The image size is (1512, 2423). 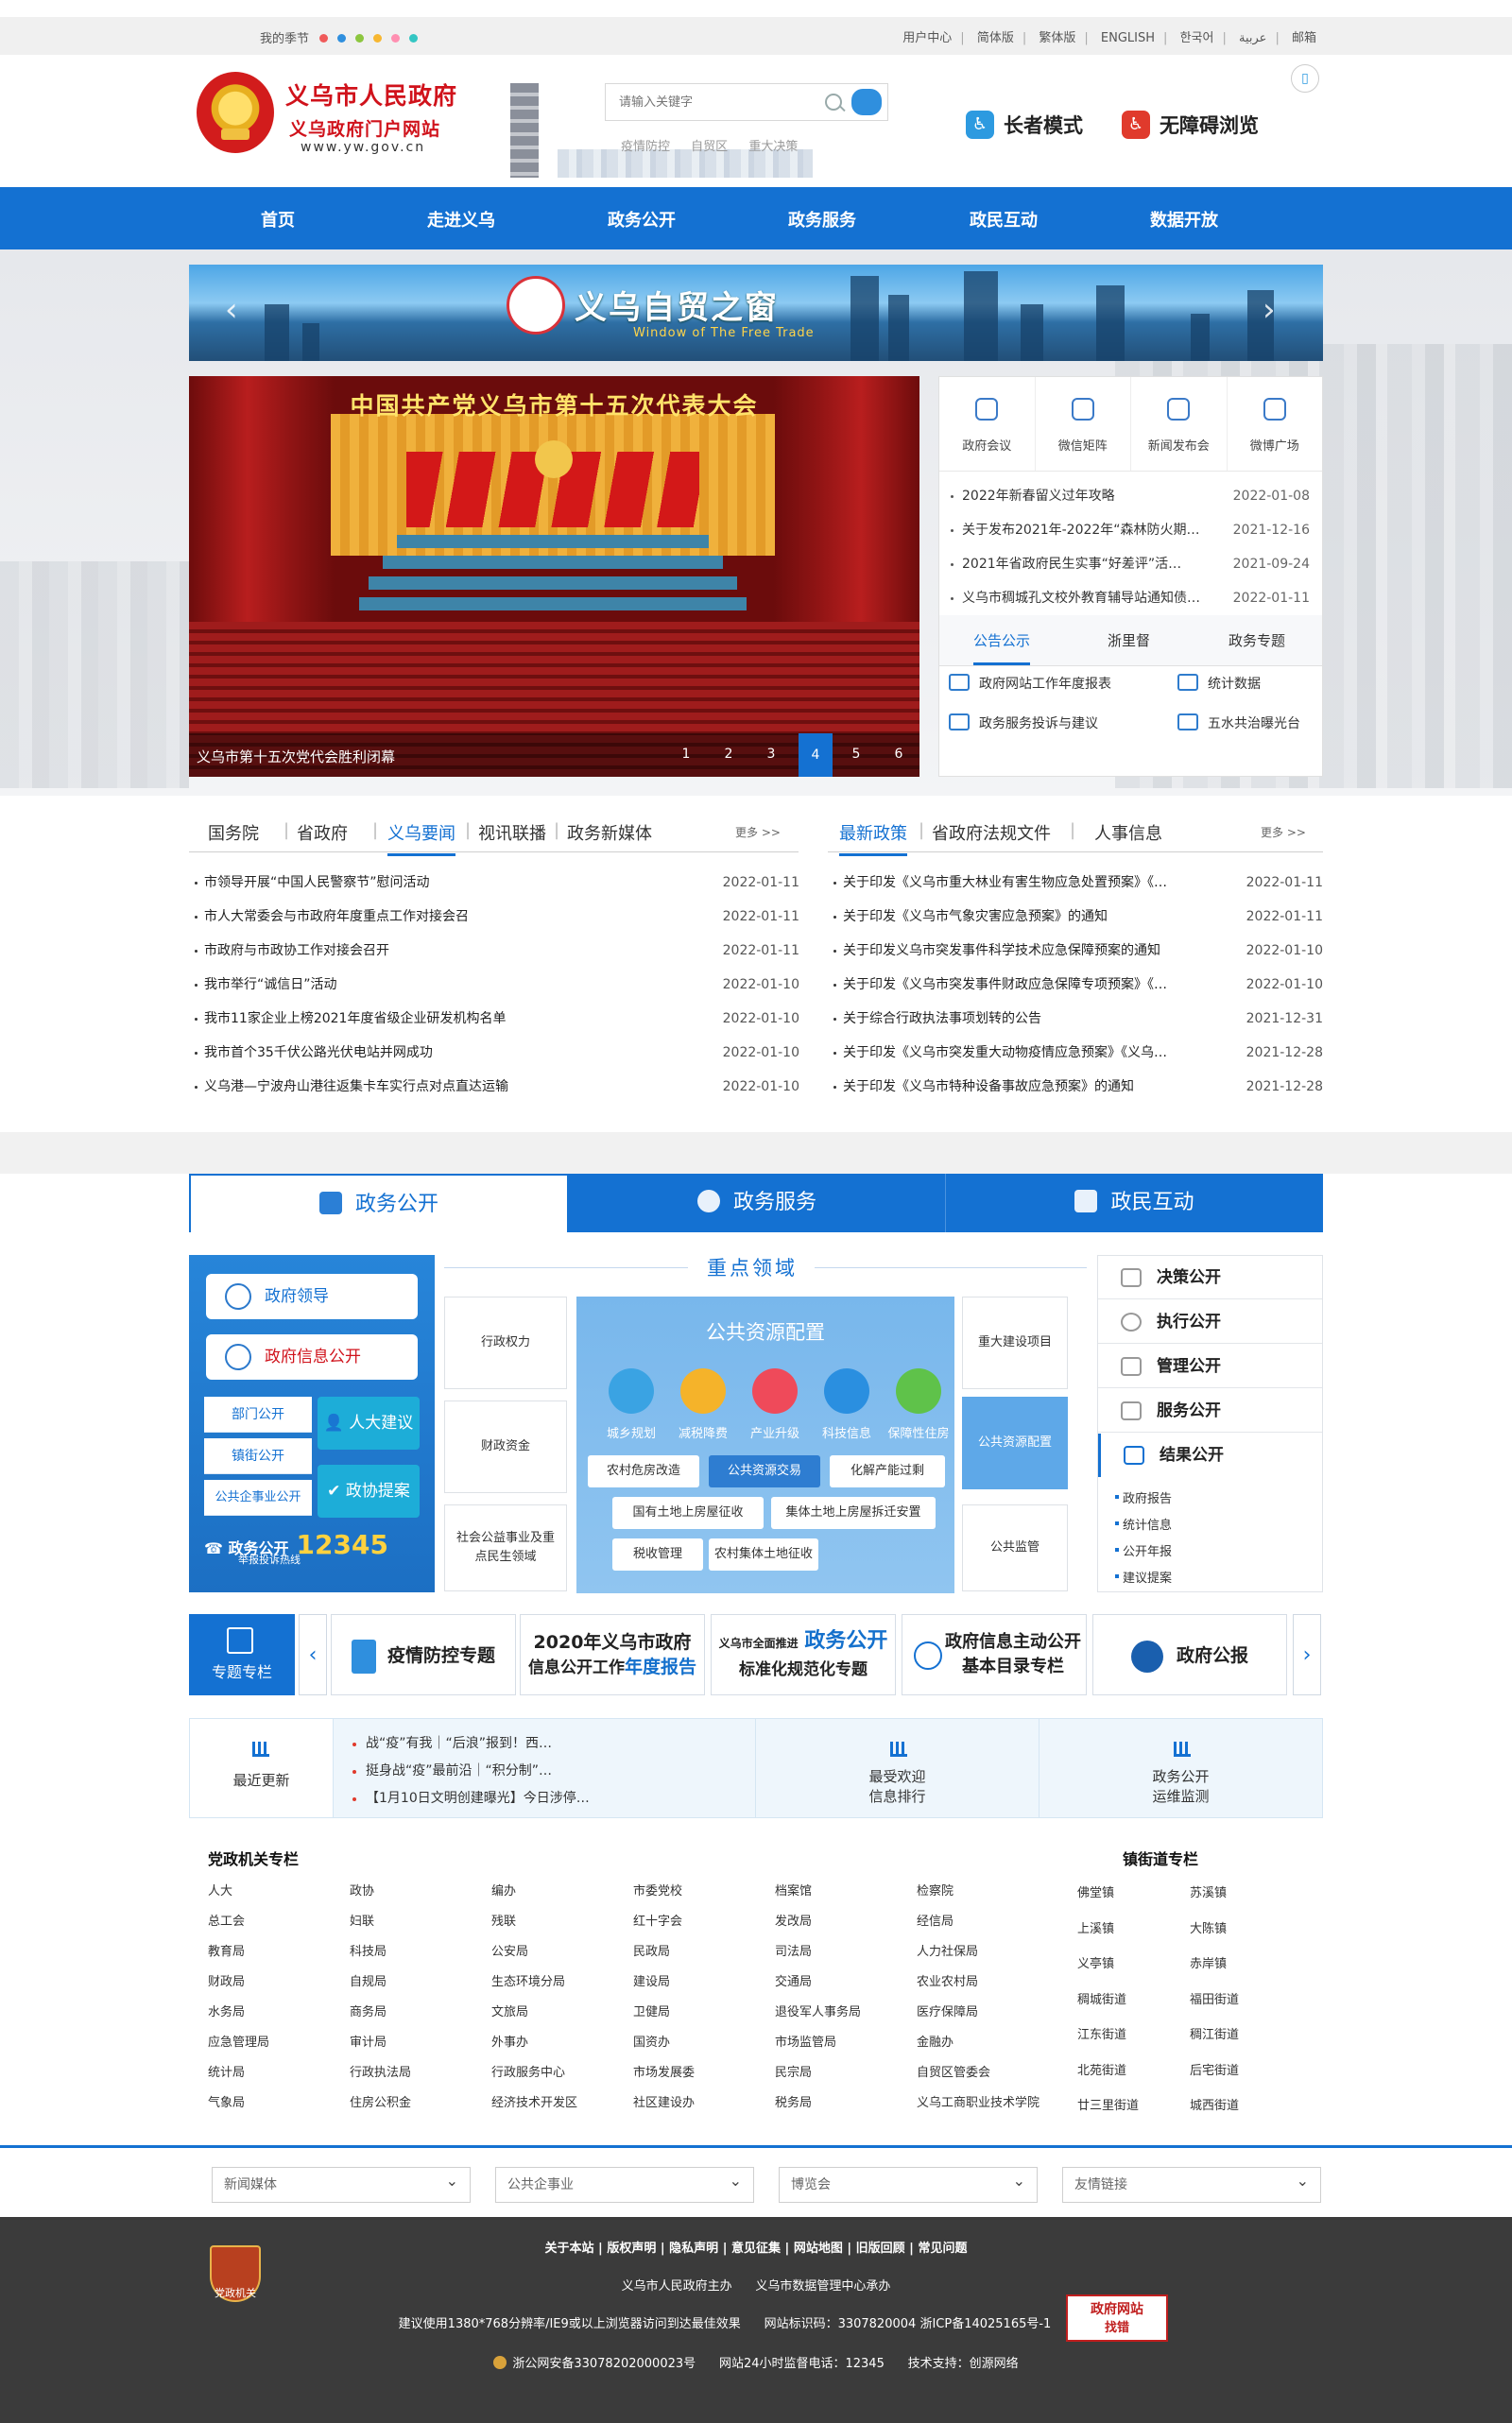 I want to click on resource-circle-label: 减税降费, so click(x=703, y=1432).